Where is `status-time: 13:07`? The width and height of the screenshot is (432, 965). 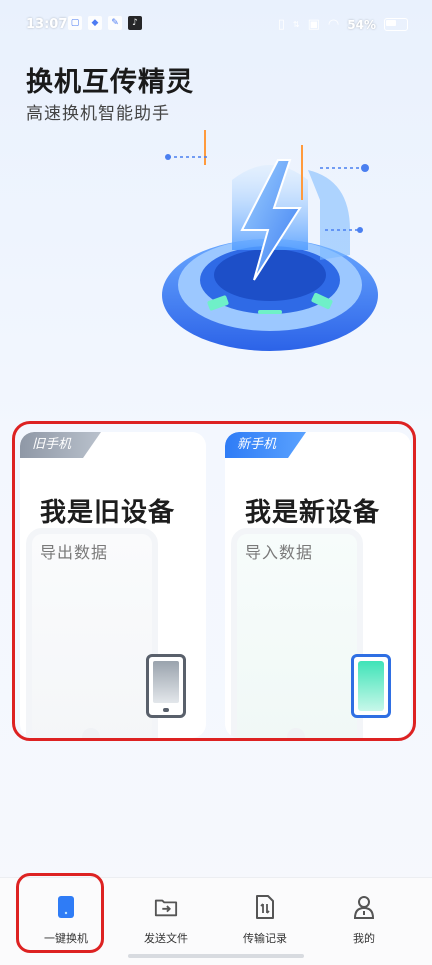 status-time: 13:07 is located at coordinates (47, 24).